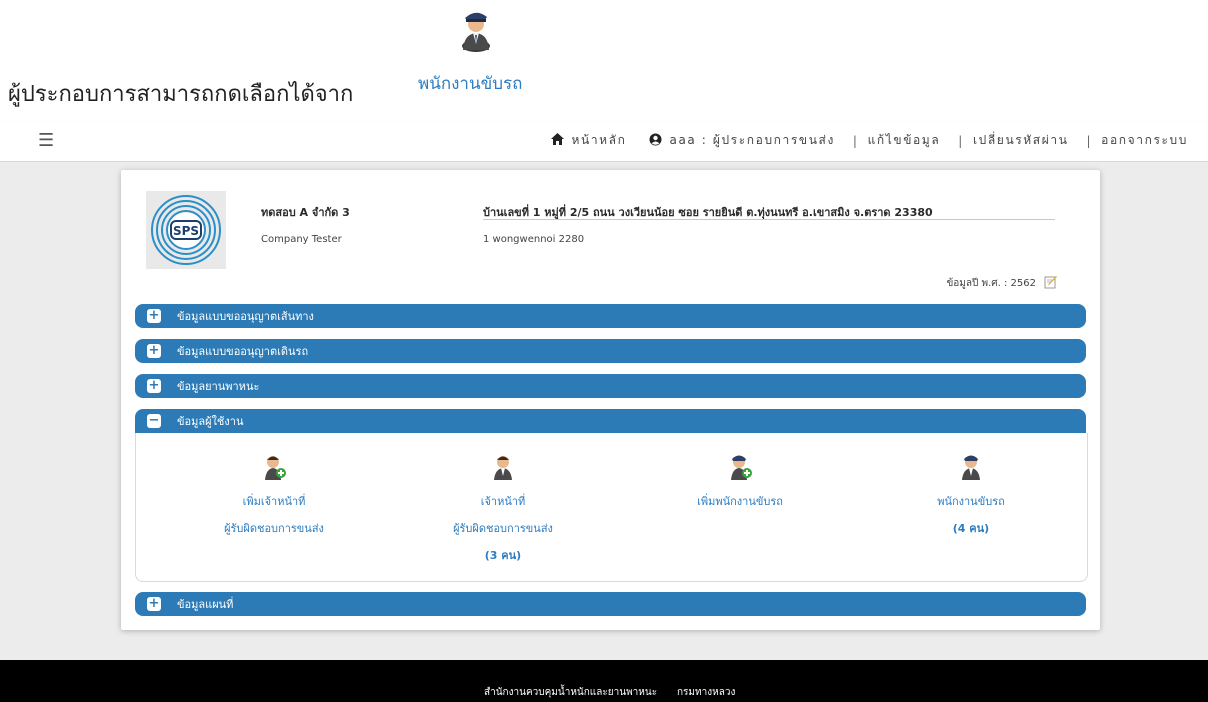 The image size is (1208, 702). I want to click on officer-icon, so click(503, 466).